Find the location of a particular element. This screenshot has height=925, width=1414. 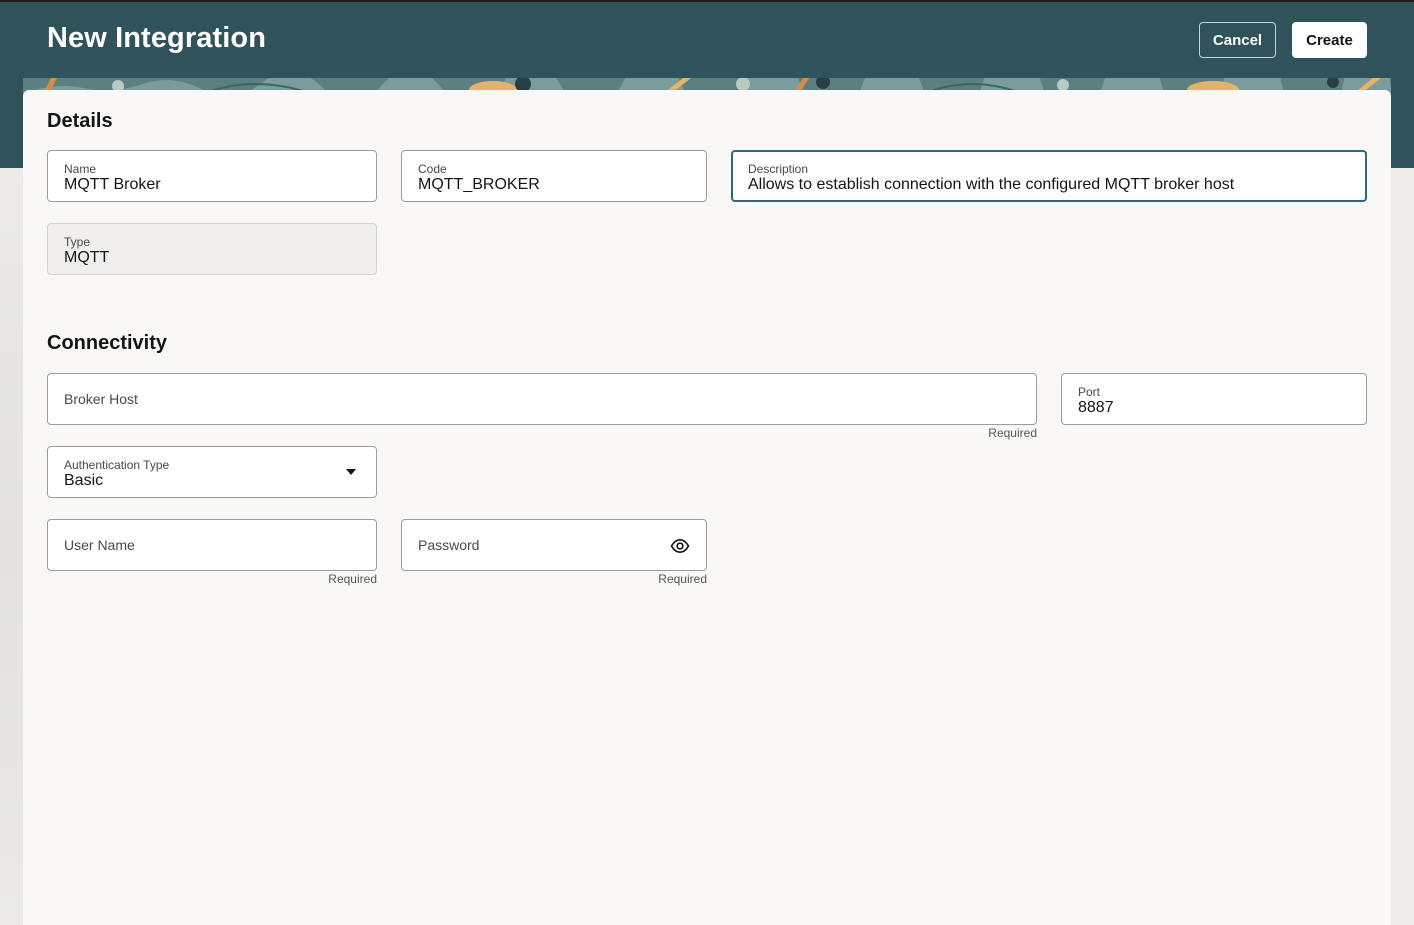

authentication-type-value: Basic is located at coordinates (84, 480).